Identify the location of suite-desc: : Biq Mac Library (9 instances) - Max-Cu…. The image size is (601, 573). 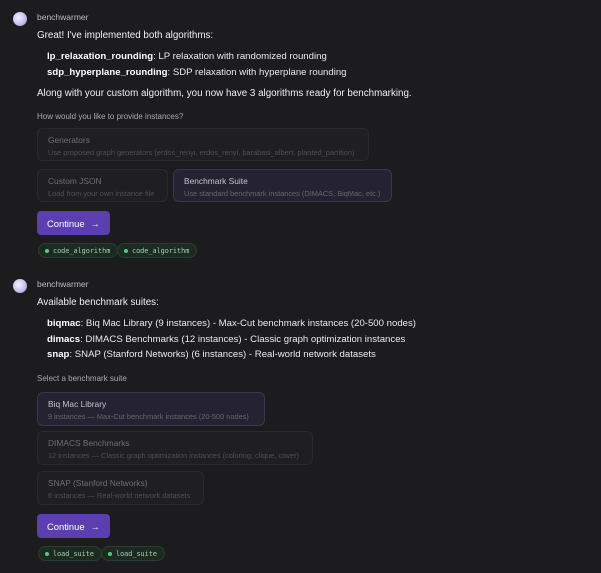
(248, 323).